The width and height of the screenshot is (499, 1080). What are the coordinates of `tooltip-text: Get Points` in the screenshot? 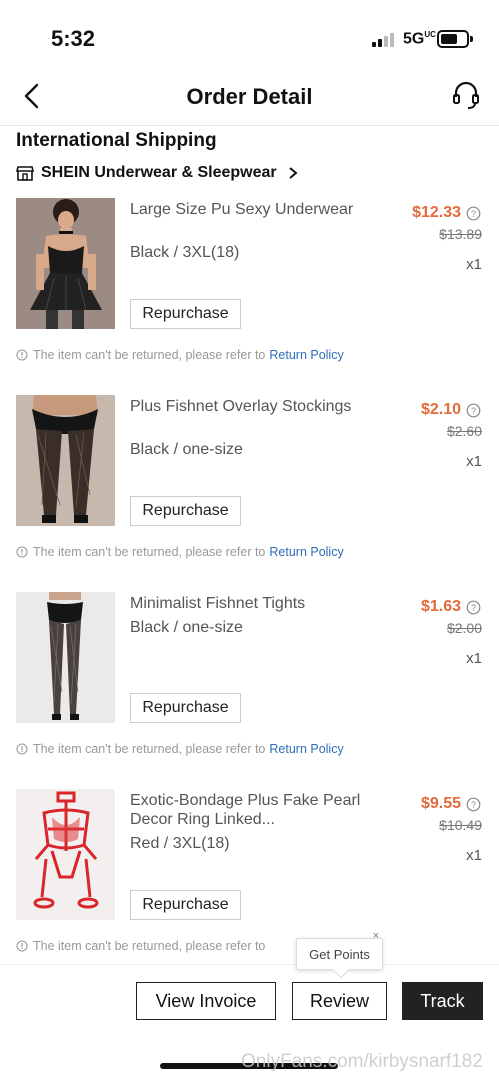 It's located at (339, 954).